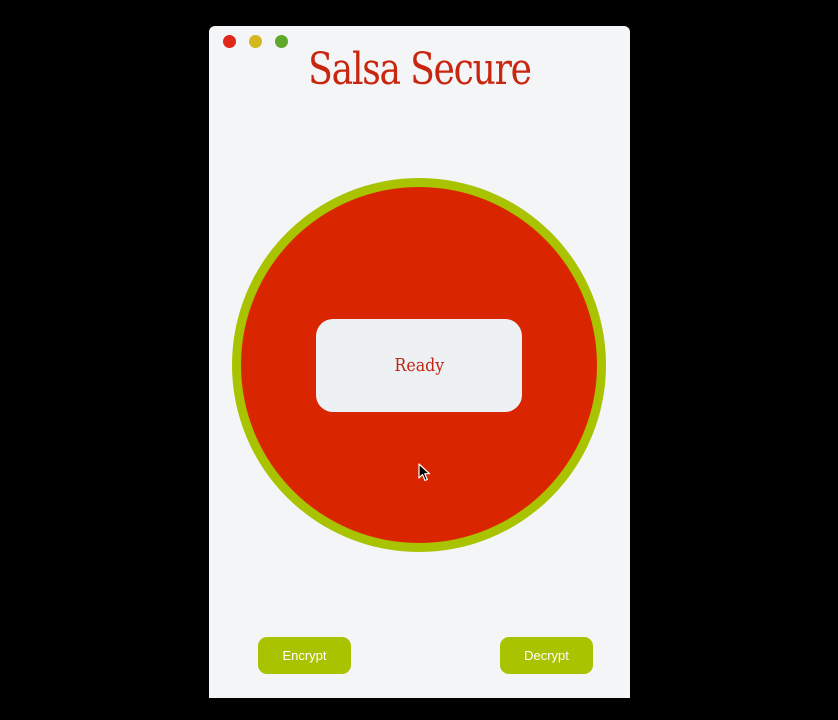  I want to click on mouse-pointer-icon, so click(424, 472).